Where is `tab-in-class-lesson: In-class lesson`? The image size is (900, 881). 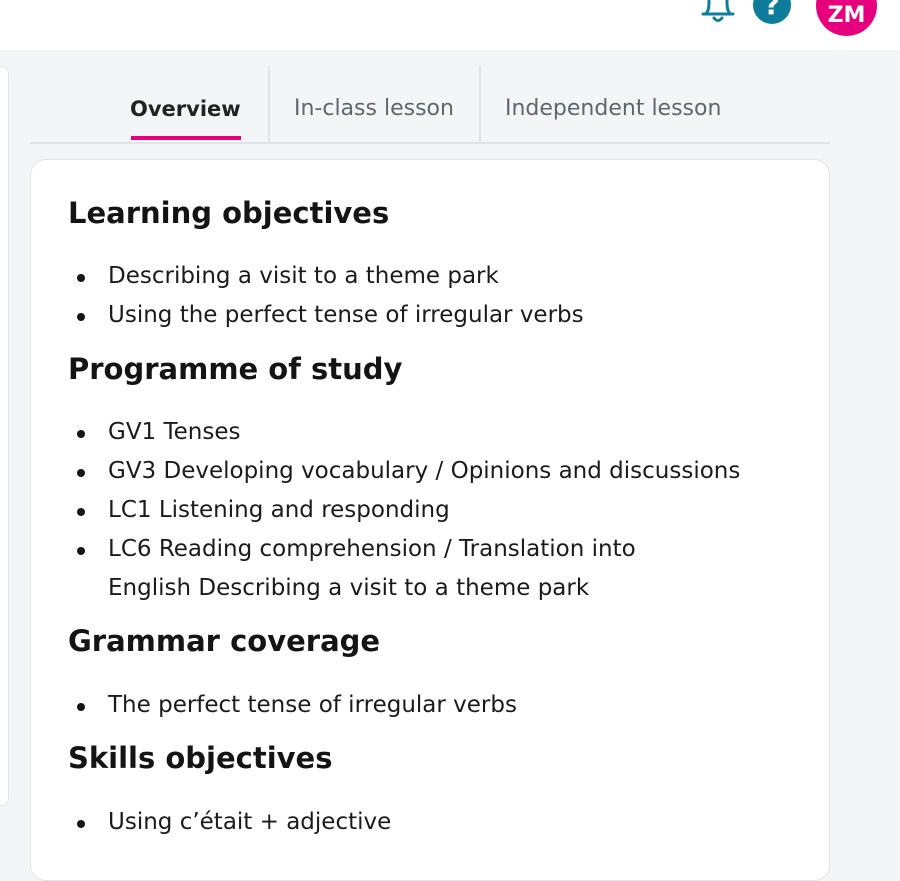 tab-in-class-lesson: In-class lesson is located at coordinates (374, 104).